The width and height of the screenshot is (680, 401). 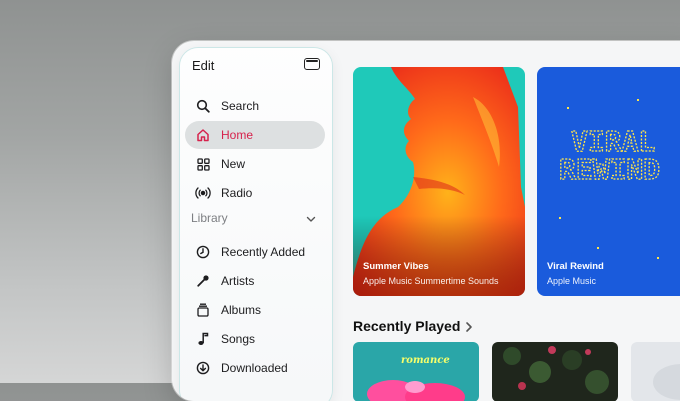 What do you see at coordinates (203, 193) in the screenshot?
I see `radio-icon` at bounding box center [203, 193].